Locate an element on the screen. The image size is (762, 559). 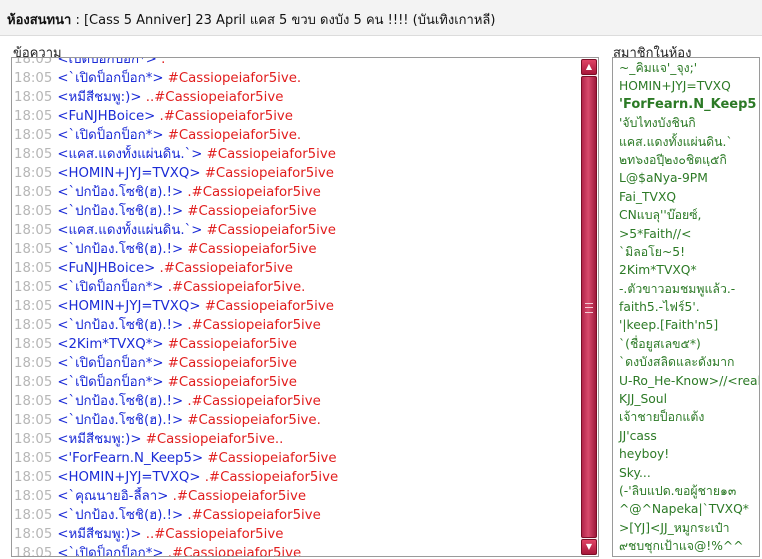
scroll-thumb is located at coordinates (589, 307).